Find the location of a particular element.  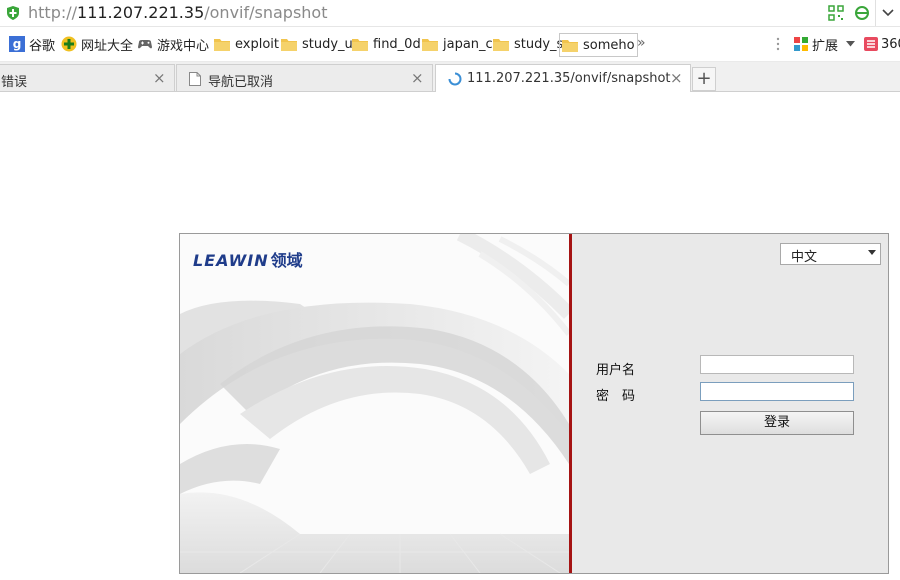

bookmark-label: 360 is located at coordinates (890, 44).